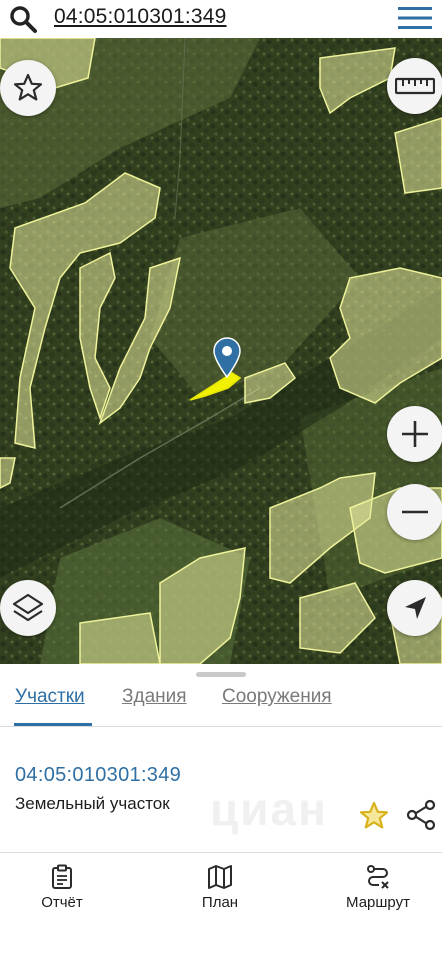 This screenshot has height=960, width=442. What do you see at coordinates (277, 697) in the screenshot?
I see `tab-structures: Сооружения` at bounding box center [277, 697].